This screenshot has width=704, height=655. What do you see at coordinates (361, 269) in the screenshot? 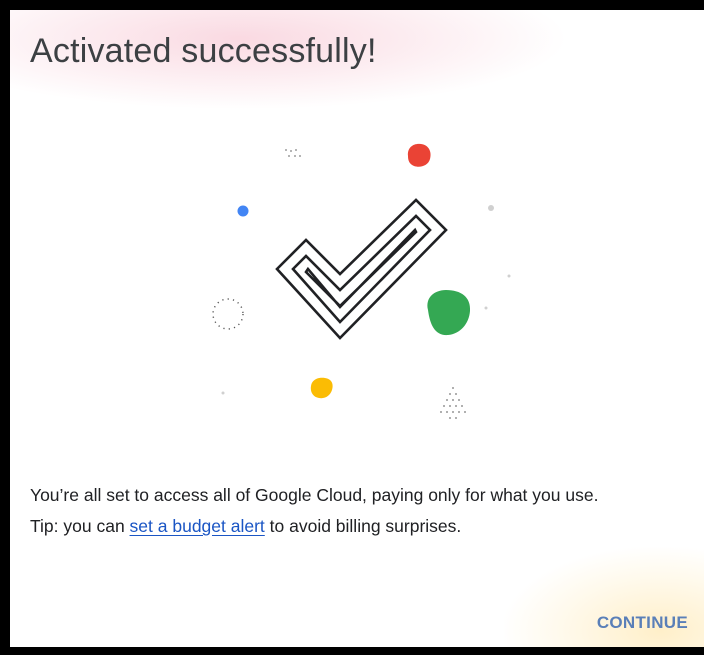
I see `checkmark-icon` at bounding box center [361, 269].